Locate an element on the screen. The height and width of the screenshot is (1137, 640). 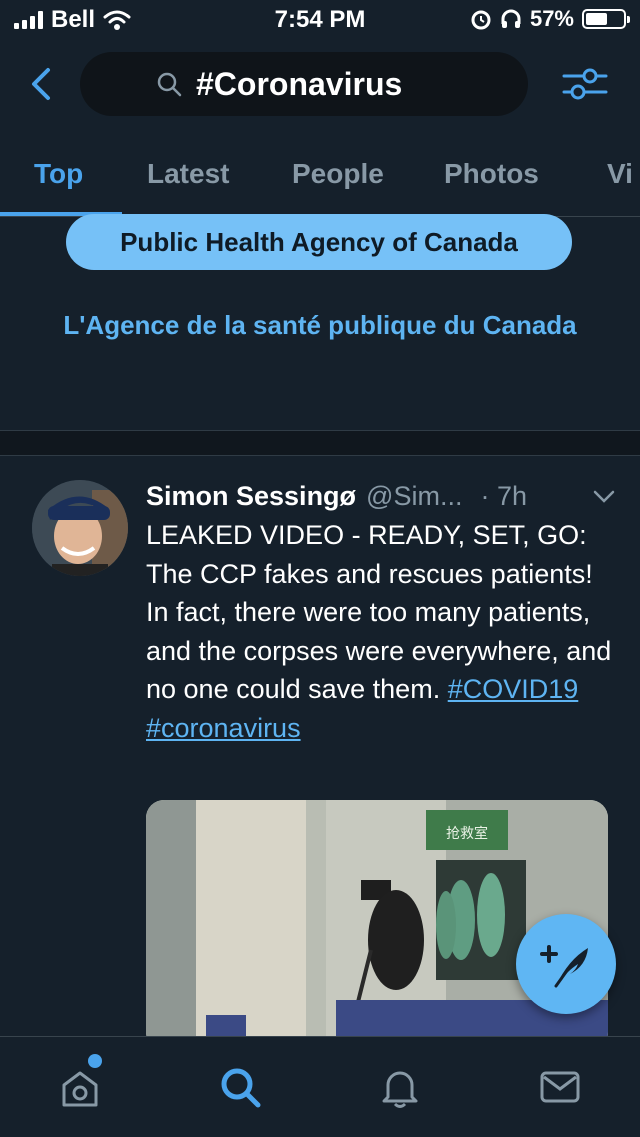
tweet-time: · 7h is located at coordinates (503, 495).